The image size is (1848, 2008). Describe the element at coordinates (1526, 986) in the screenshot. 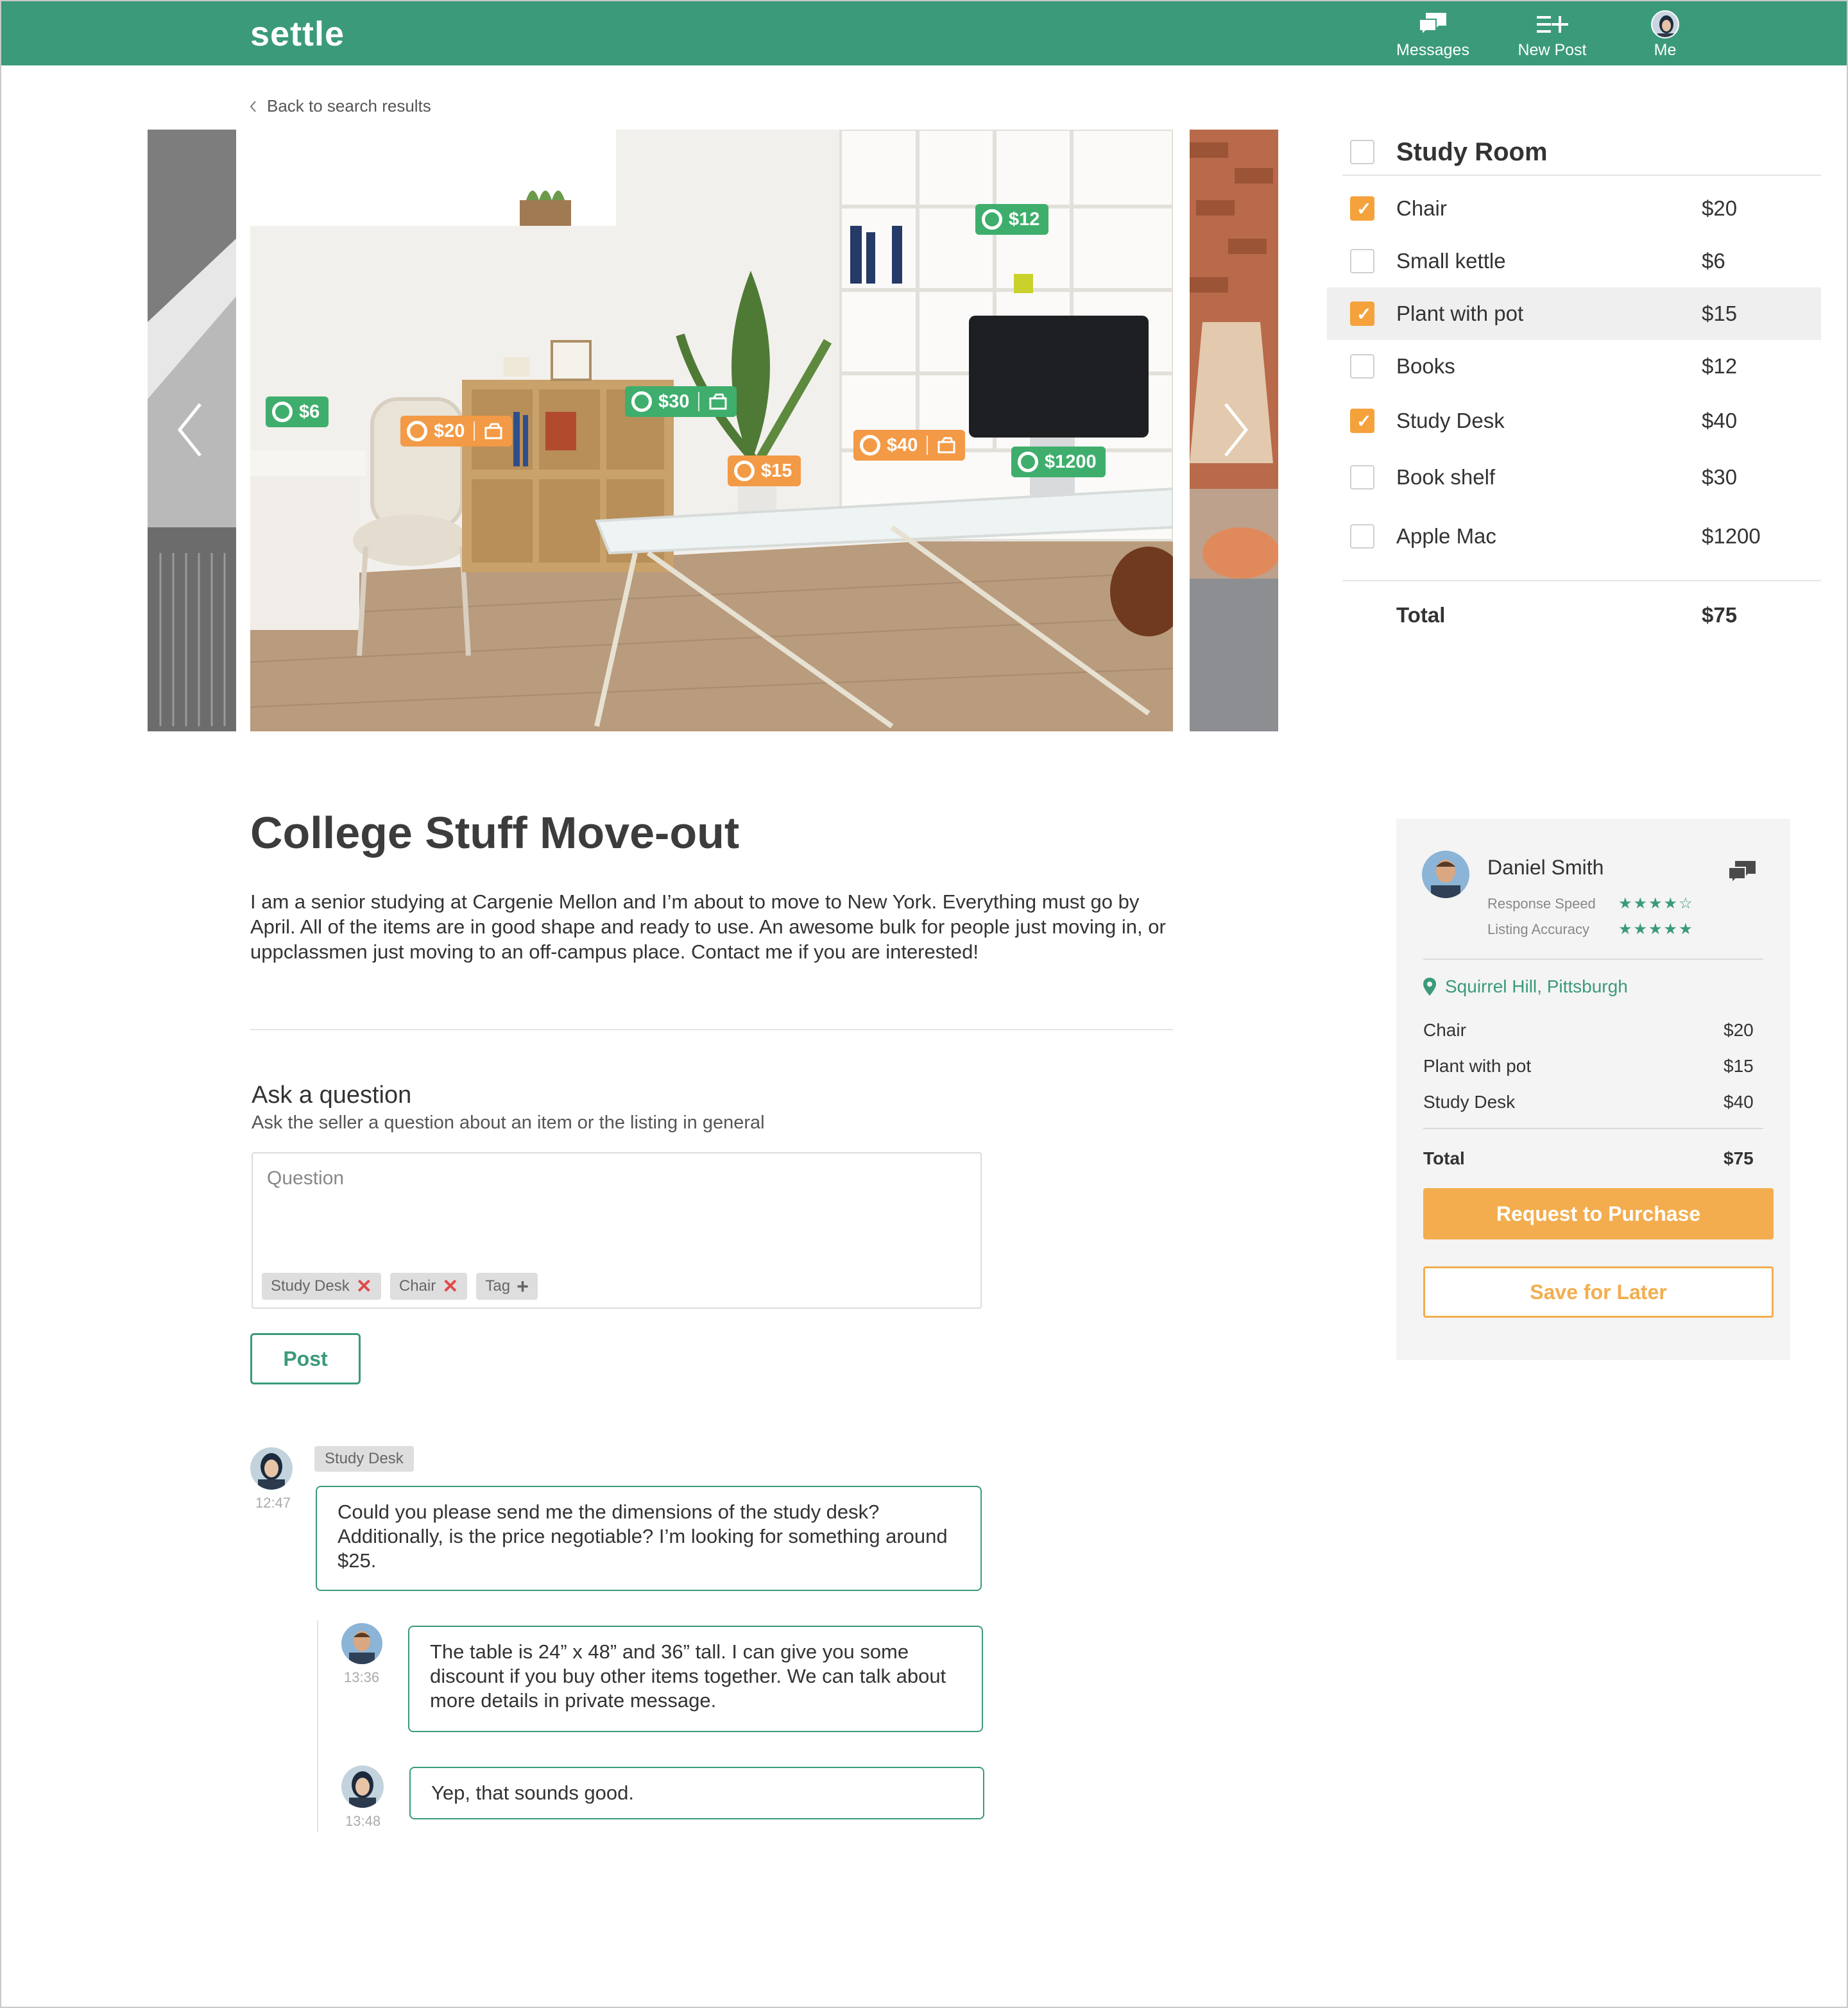

I see `seller-location: Squirrel Hill, Pittsburgh` at that location.